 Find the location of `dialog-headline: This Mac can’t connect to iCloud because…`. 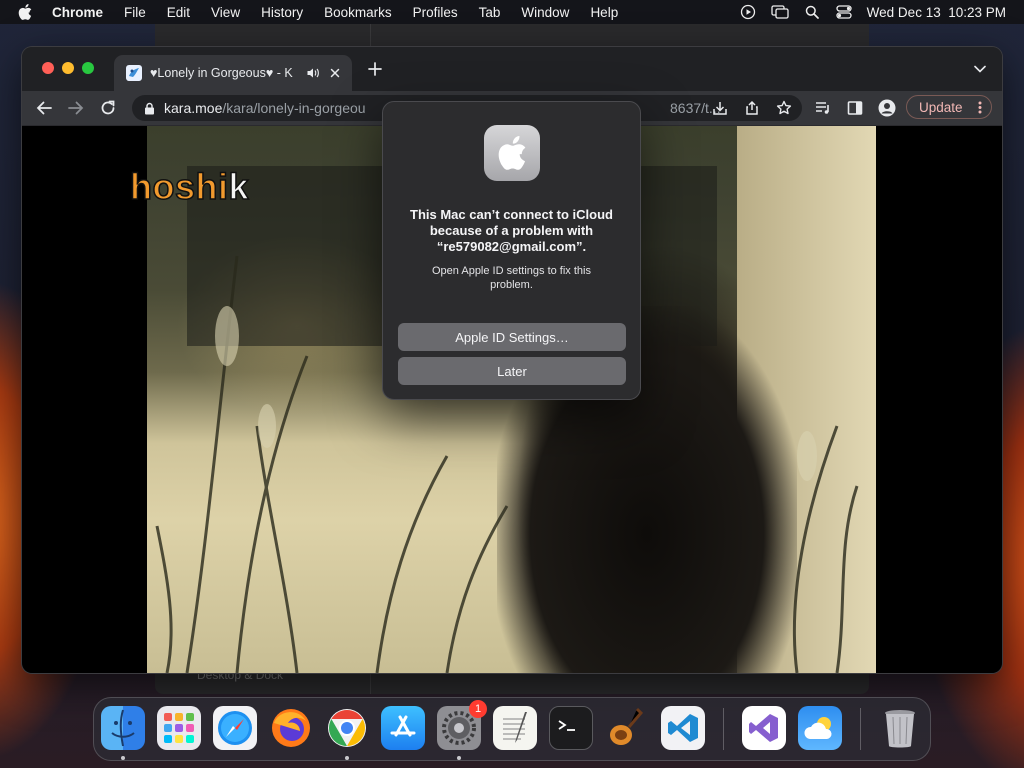

dialog-headline: This Mac can’t connect to iCloud because… is located at coordinates (511, 230).